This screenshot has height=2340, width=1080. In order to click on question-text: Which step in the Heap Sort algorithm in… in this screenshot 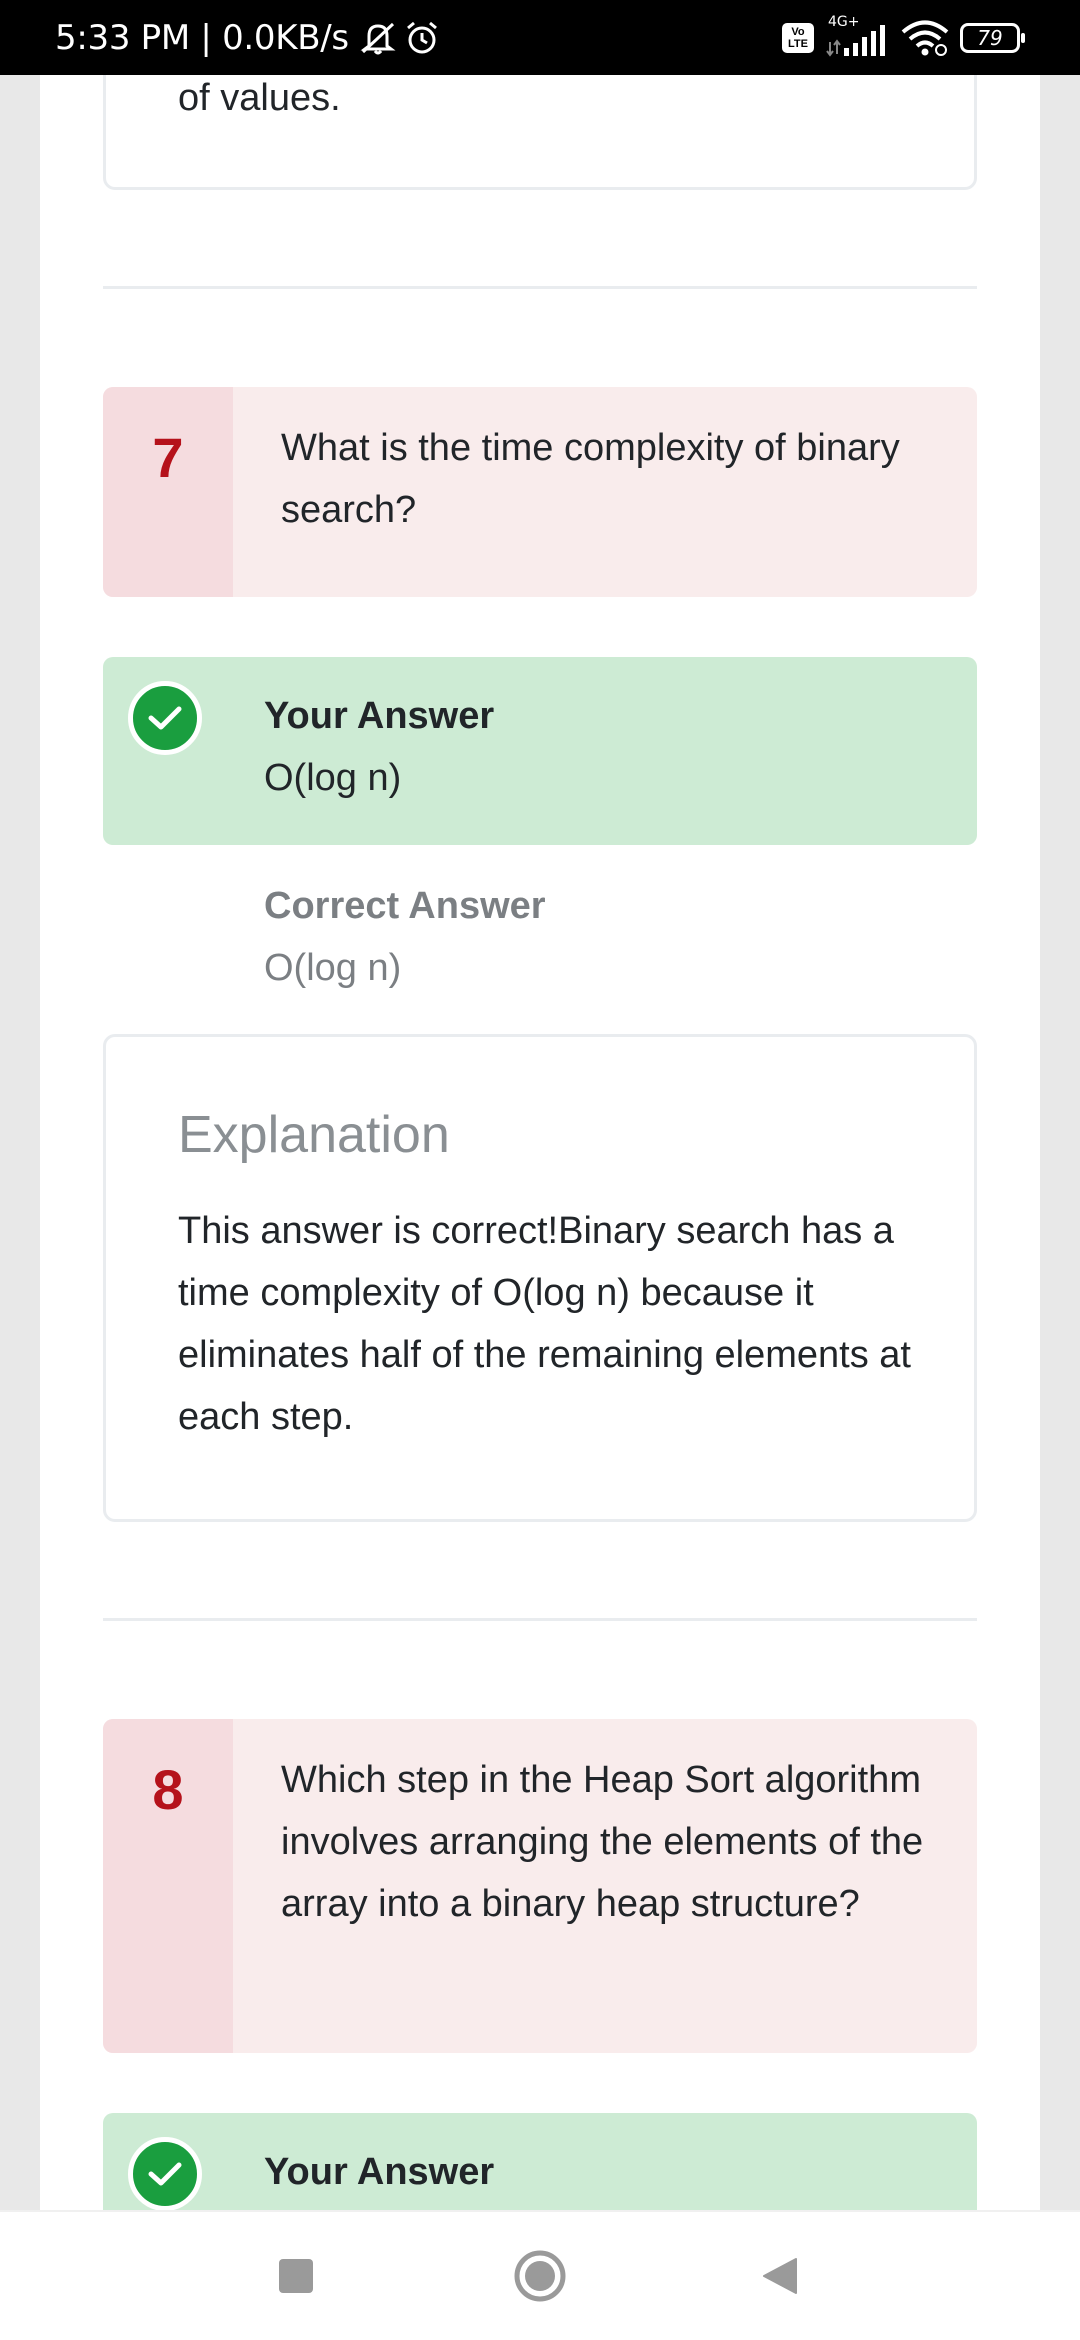, I will do `click(602, 1842)`.